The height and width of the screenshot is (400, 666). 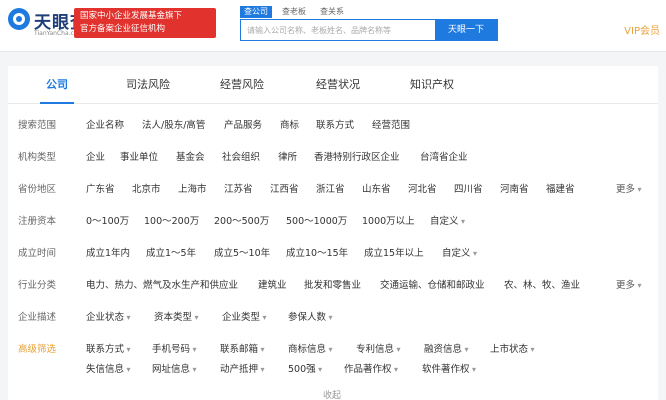 What do you see at coordinates (310, 348) in the screenshot?
I see `advanced-dropdown: 商标信息` at bounding box center [310, 348].